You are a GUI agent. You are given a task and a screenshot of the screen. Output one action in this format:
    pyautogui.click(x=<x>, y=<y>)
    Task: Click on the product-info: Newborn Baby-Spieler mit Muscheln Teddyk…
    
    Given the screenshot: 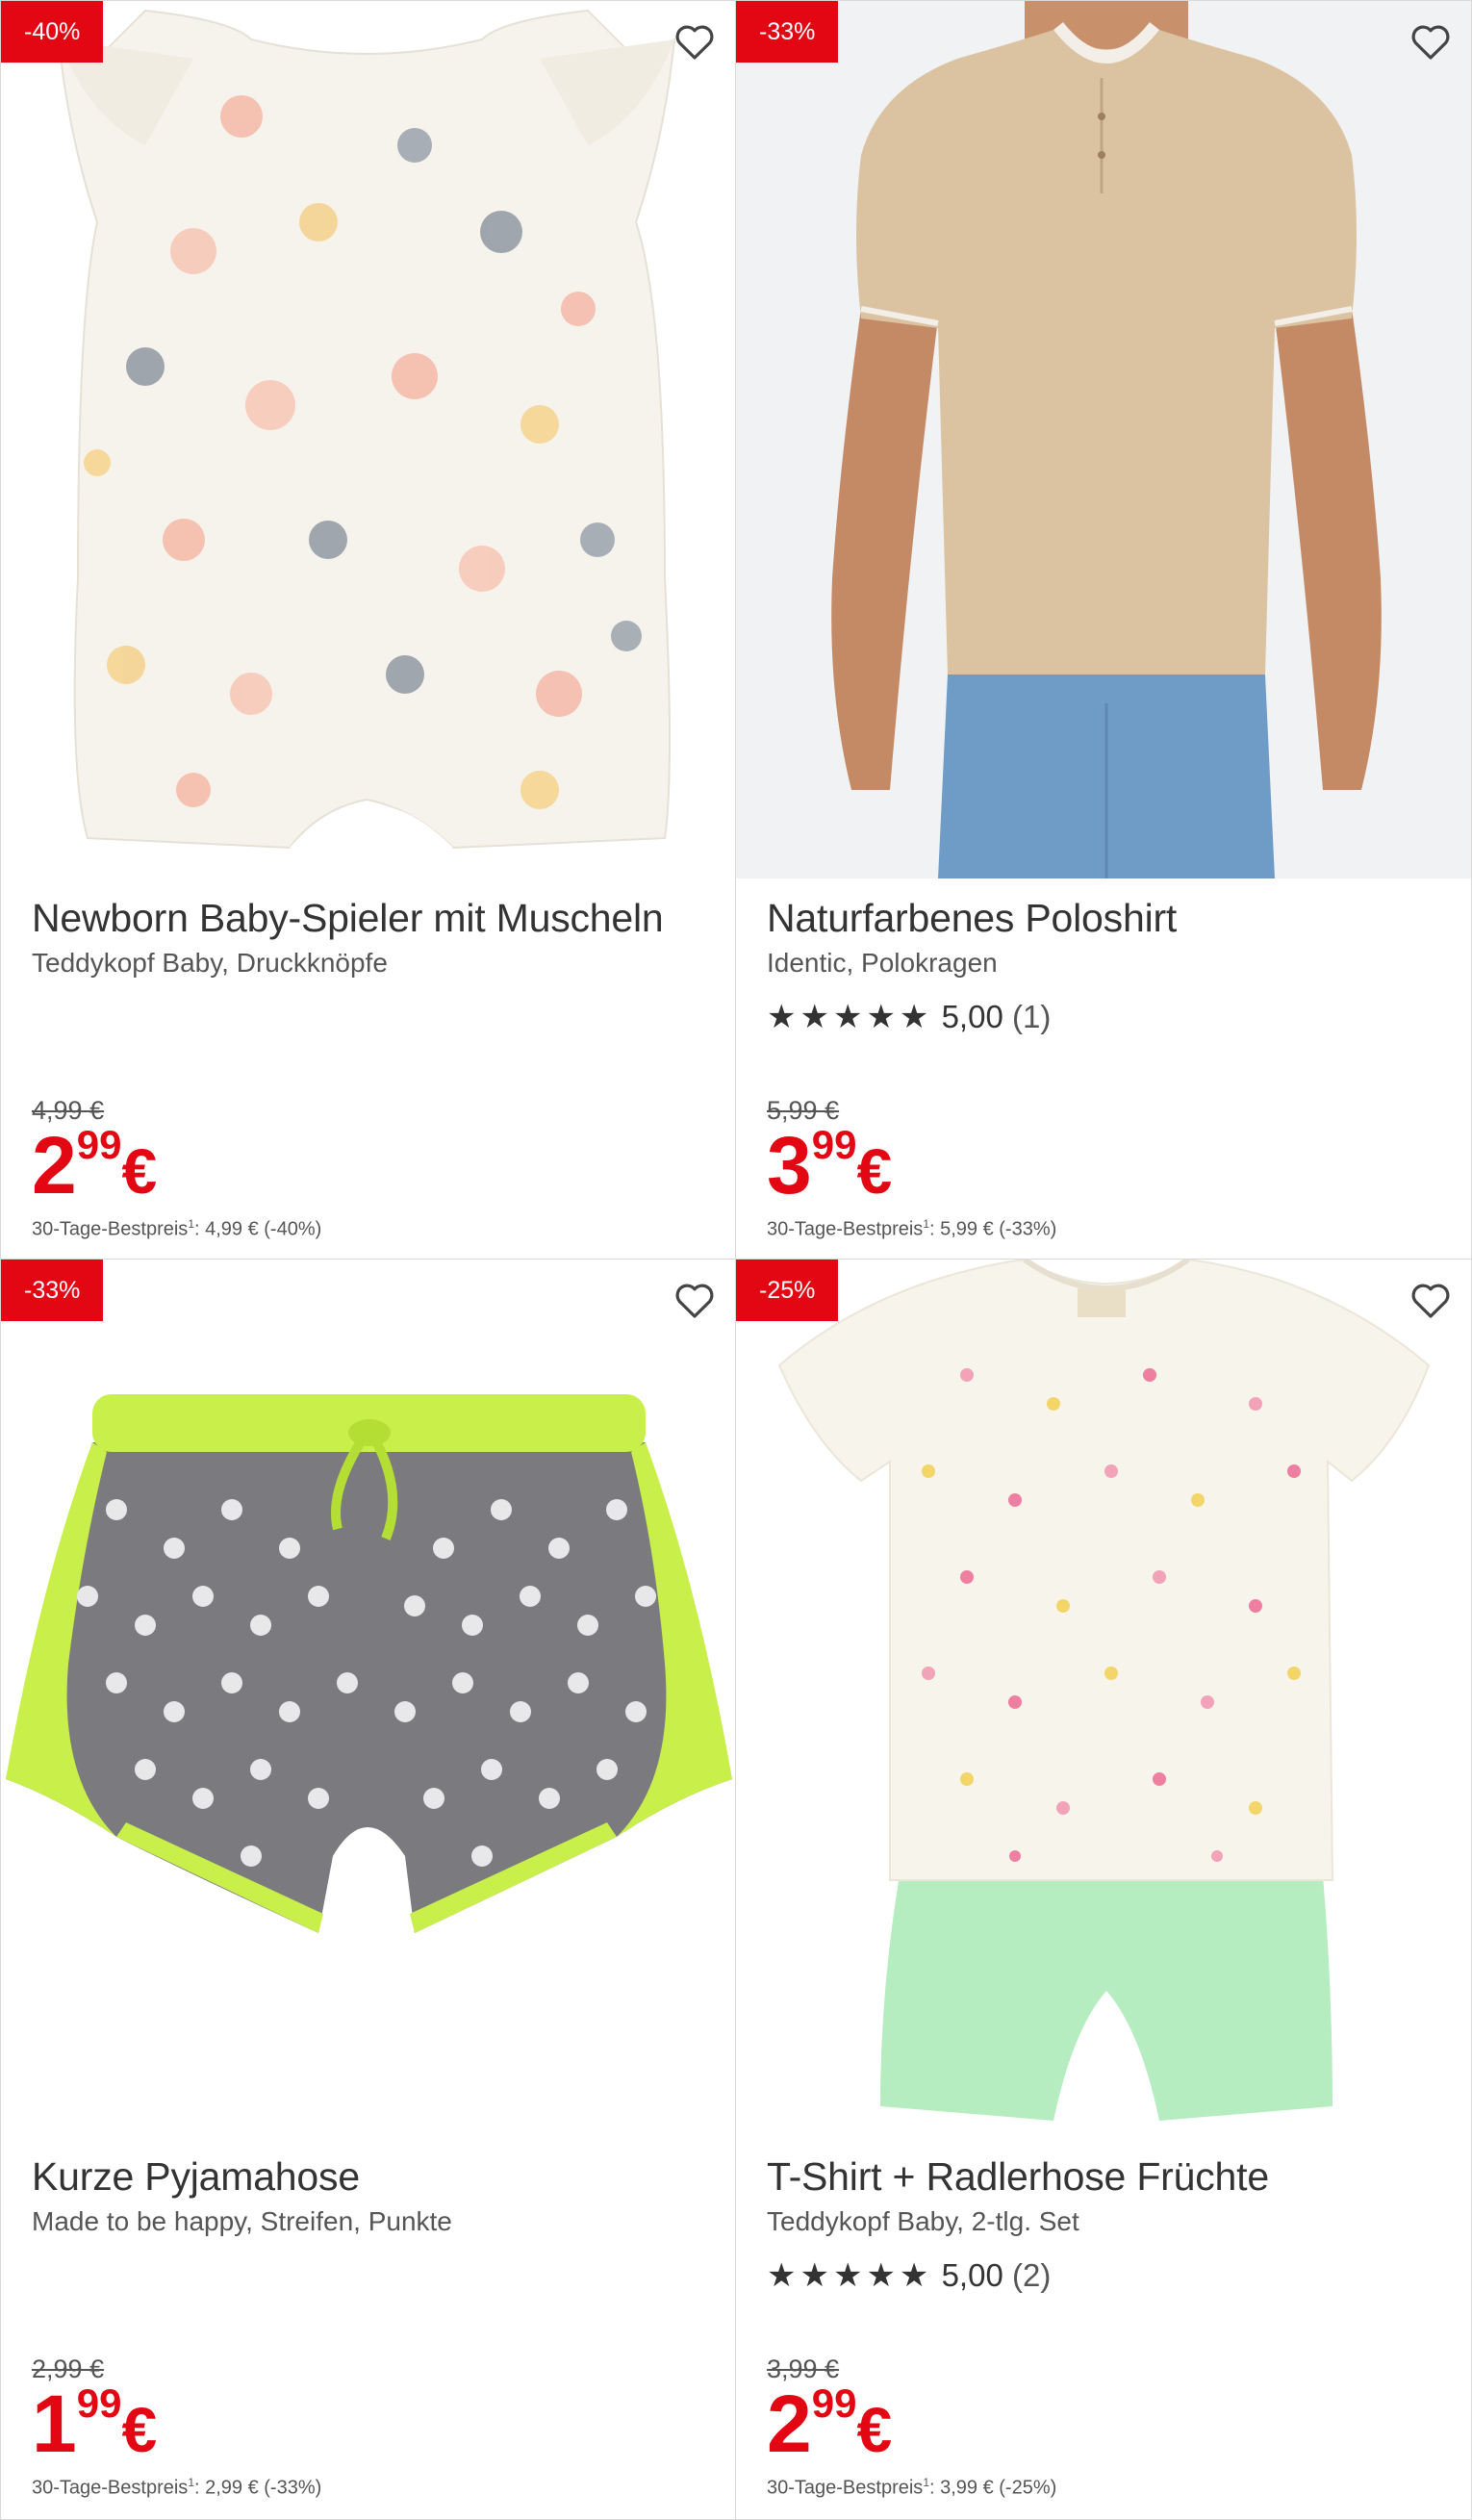 What is the action you would take?
    pyautogui.click(x=374, y=1069)
    